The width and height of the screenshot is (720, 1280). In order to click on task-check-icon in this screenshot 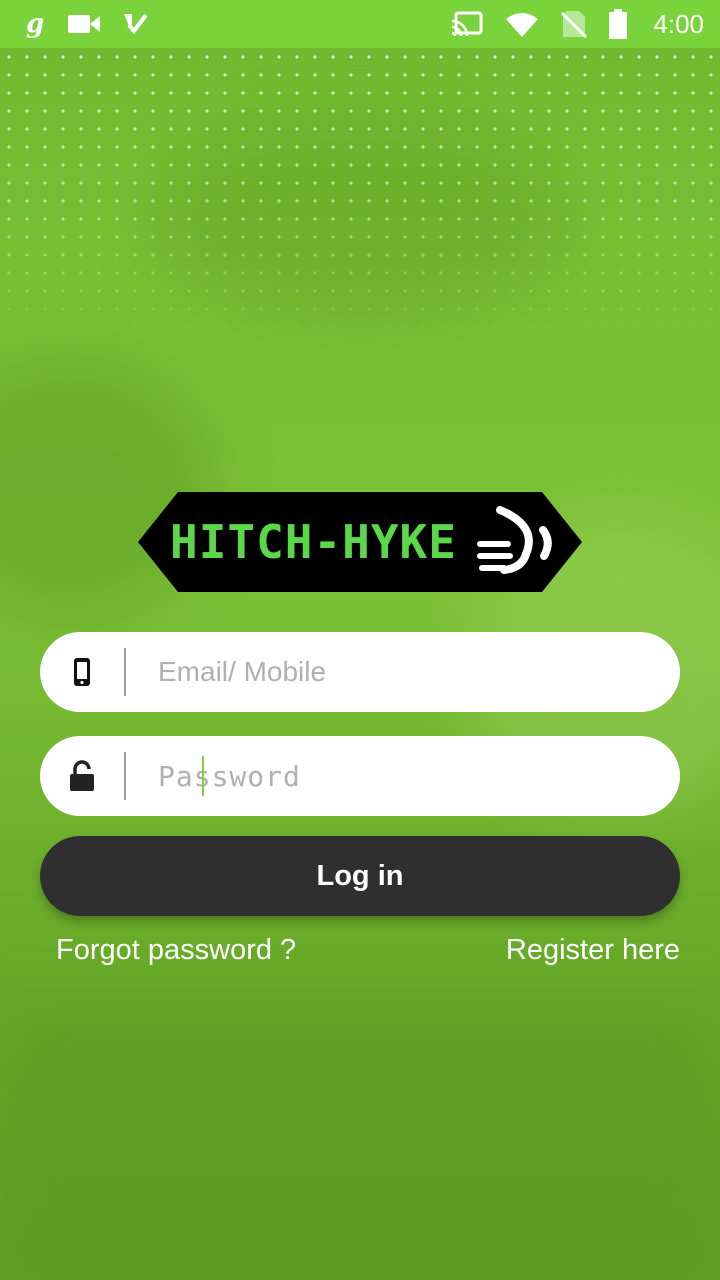, I will do `click(135, 24)`.